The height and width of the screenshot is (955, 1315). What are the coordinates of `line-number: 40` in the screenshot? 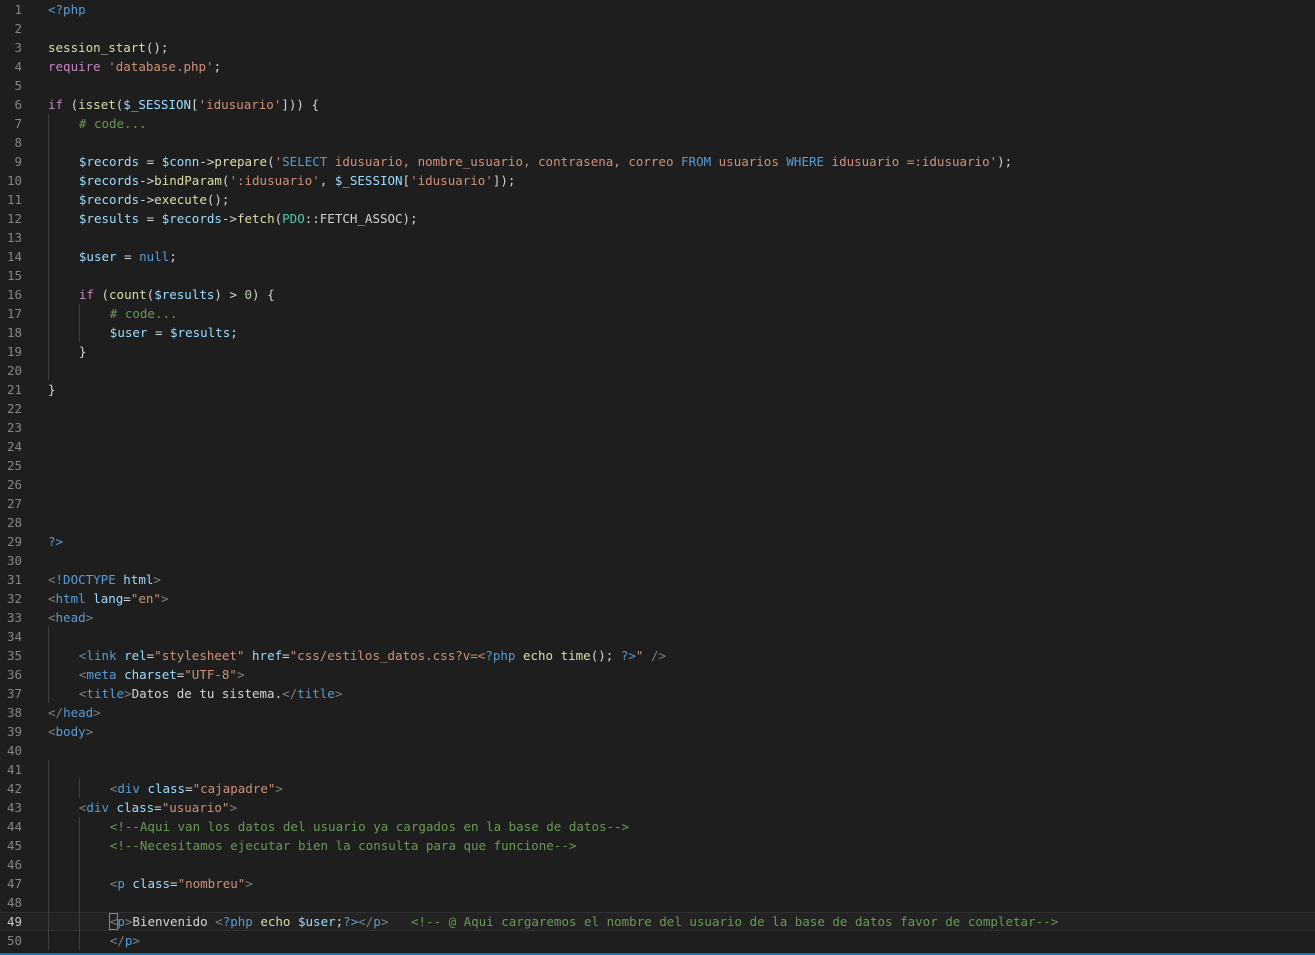 It's located at (14, 750).